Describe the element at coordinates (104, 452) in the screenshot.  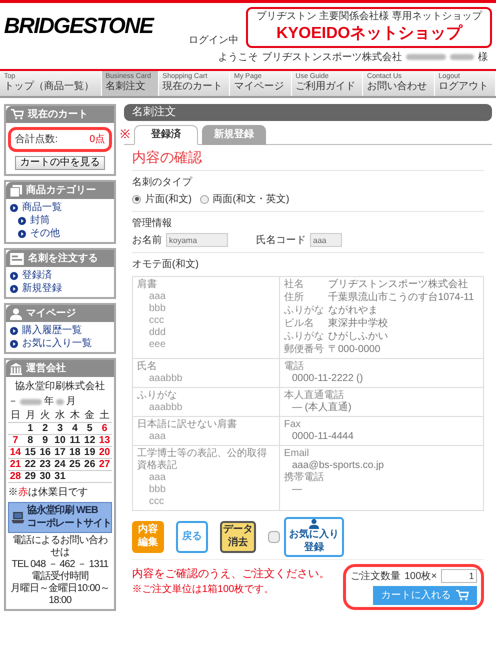
I see `calendar-day: 20` at that location.